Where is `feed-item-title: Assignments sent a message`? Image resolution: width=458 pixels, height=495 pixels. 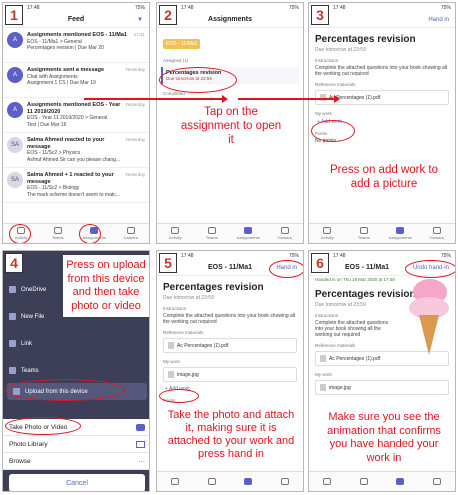 feed-item-title: Assignments sent a message is located at coordinates (66, 70).